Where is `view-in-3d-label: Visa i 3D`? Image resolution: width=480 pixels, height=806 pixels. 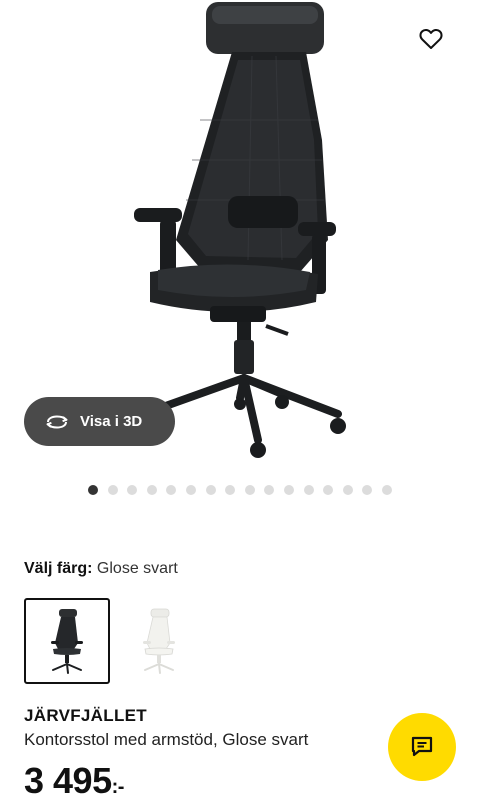
view-in-3d-label: Visa i 3D is located at coordinates (111, 421).